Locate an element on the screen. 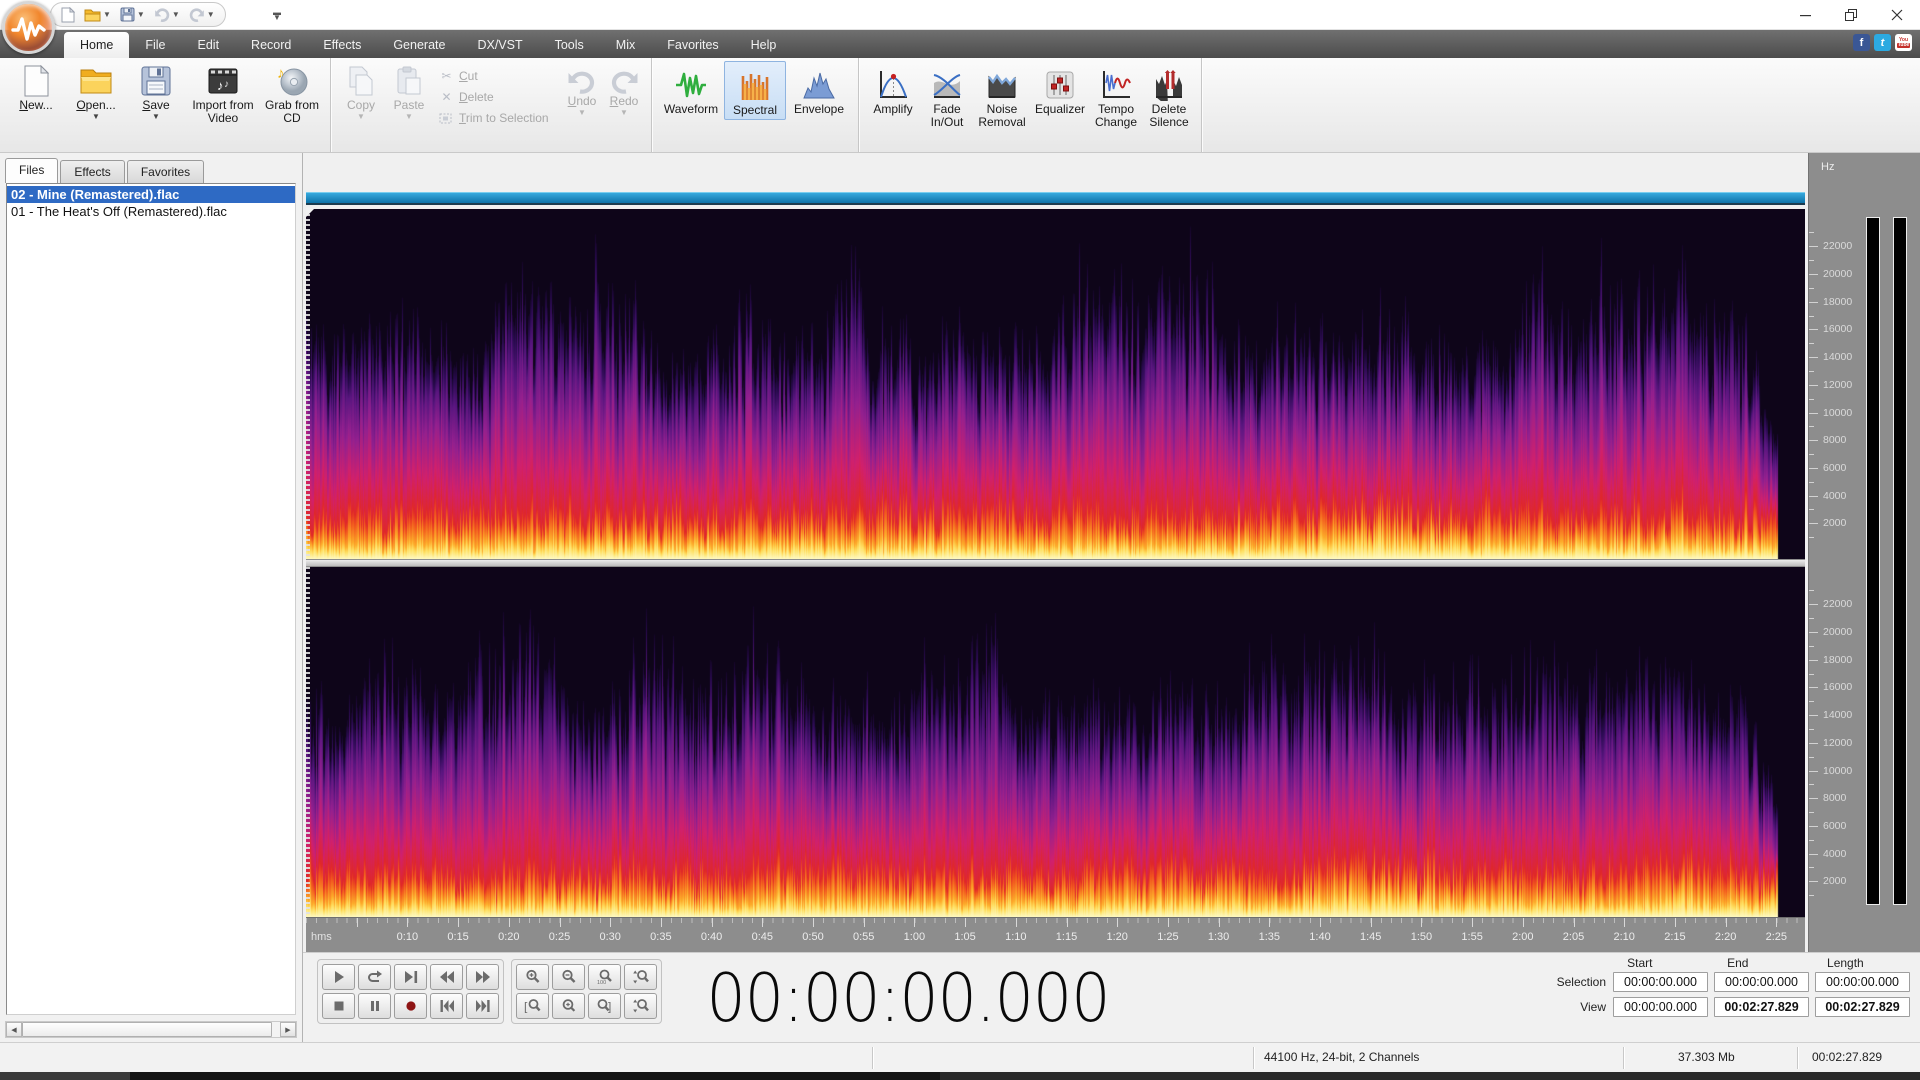 Image resolution: width=1920 pixels, height=1080 pixels. spectral-view-button: Spectral is located at coordinates (755, 90).